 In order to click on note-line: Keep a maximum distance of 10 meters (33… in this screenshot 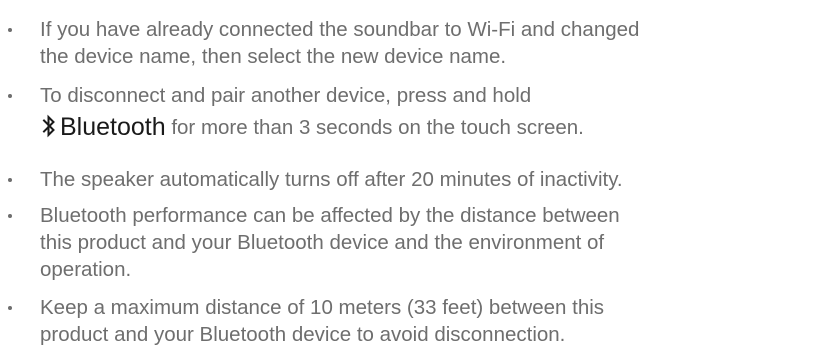, I will do `click(322, 307)`.